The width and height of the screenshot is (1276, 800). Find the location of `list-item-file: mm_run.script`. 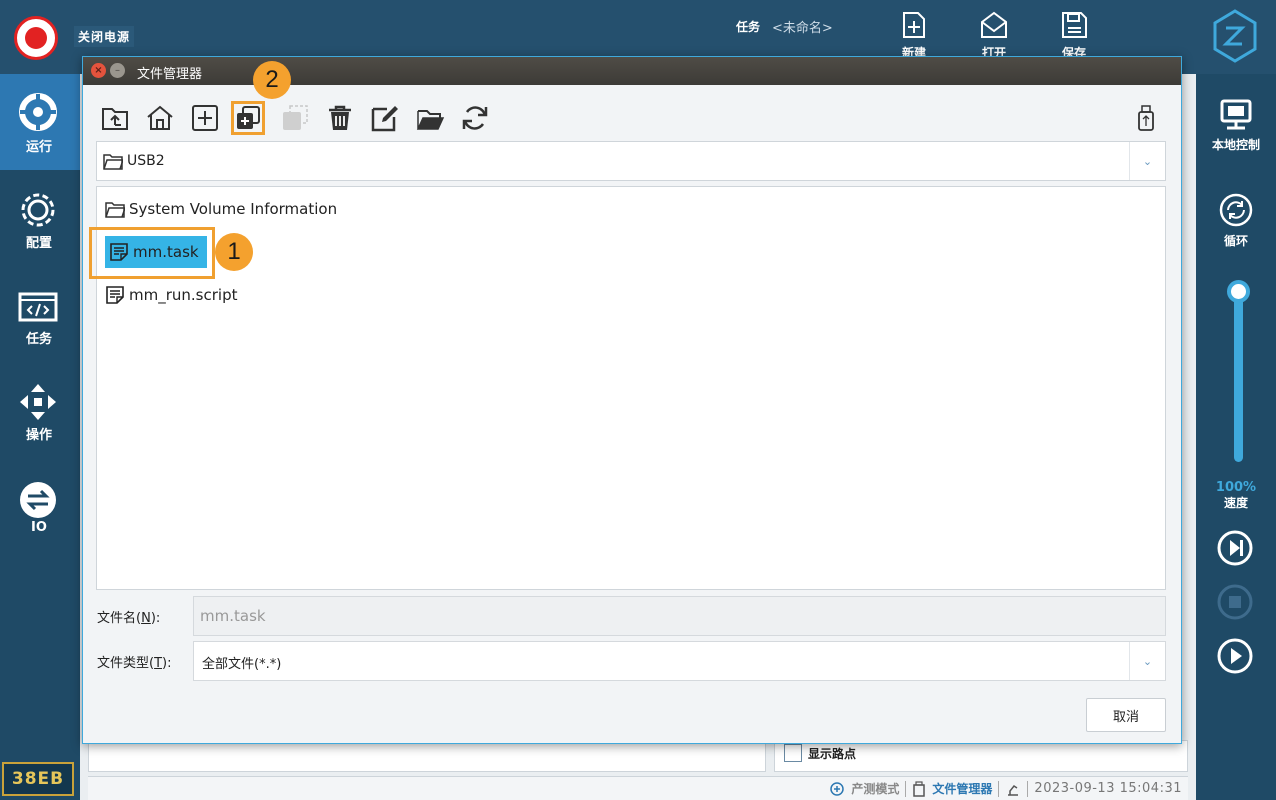

list-item-file: mm_run.script is located at coordinates (171, 295).